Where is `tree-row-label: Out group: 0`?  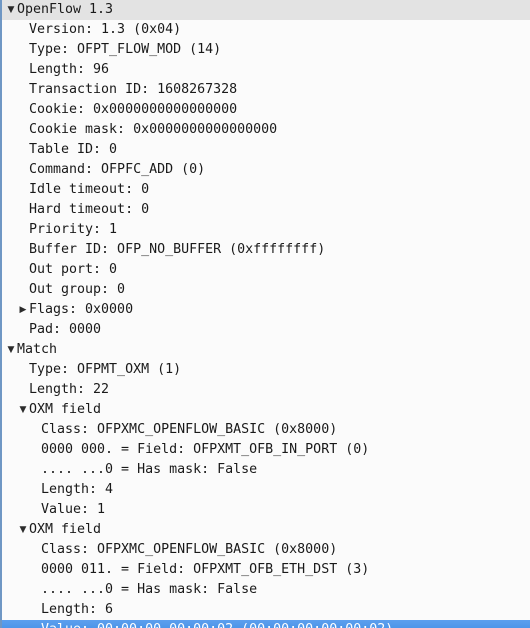
tree-row-label: Out group: 0 is located at coordinates (77, 289).